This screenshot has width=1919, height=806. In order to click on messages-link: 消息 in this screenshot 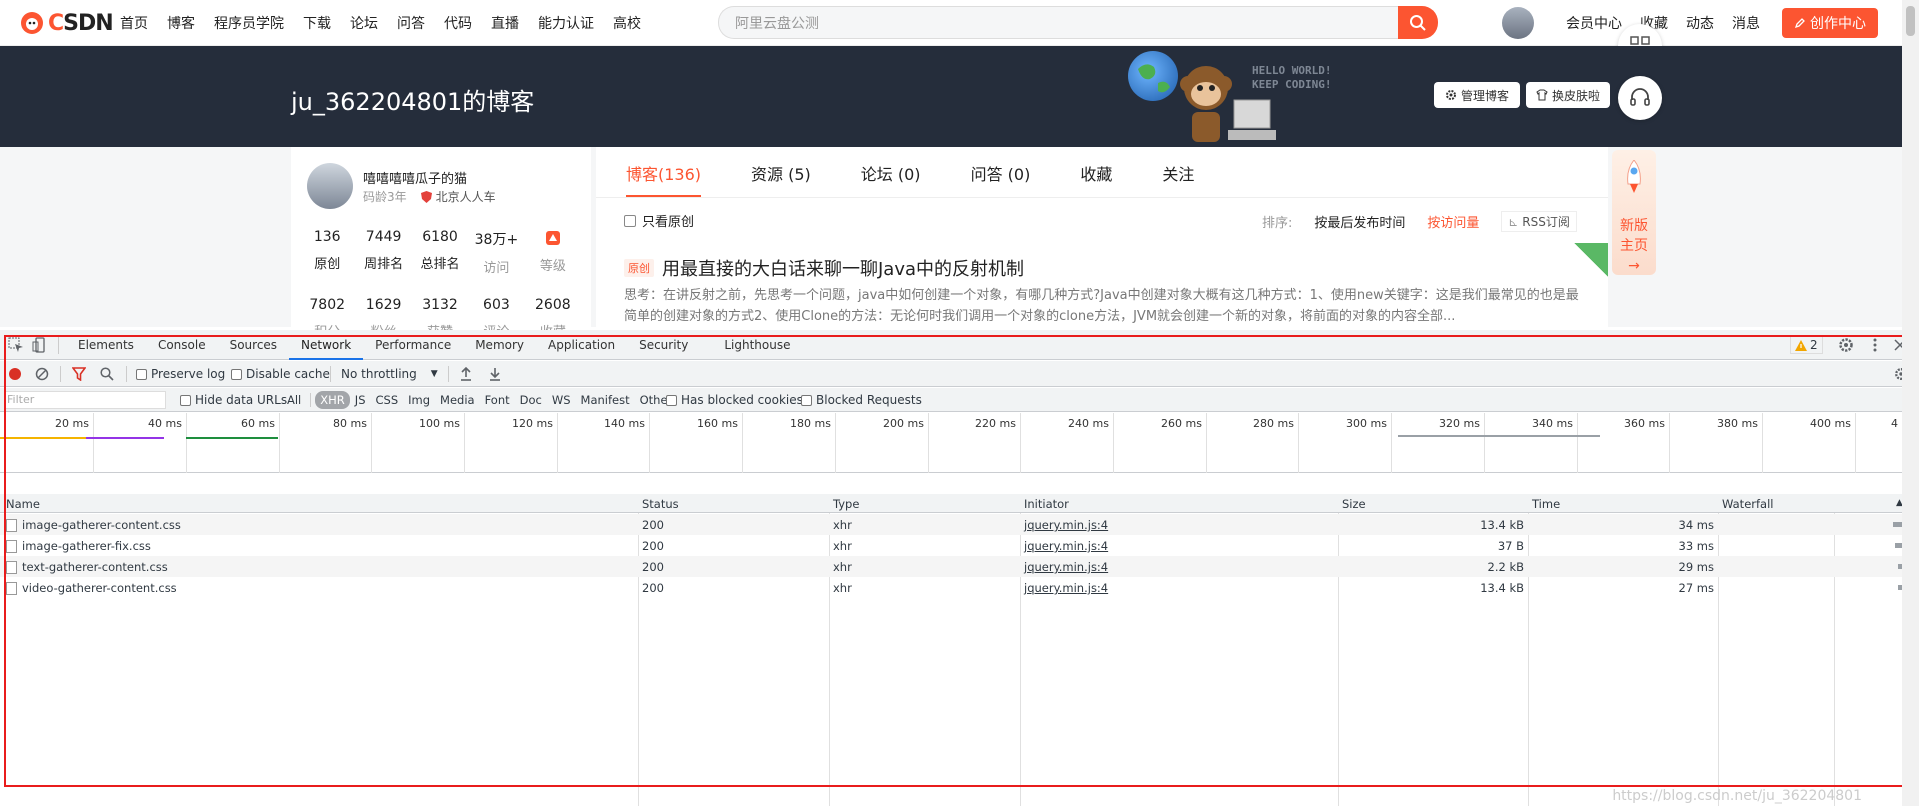, I will do `click(1746, 23)`.